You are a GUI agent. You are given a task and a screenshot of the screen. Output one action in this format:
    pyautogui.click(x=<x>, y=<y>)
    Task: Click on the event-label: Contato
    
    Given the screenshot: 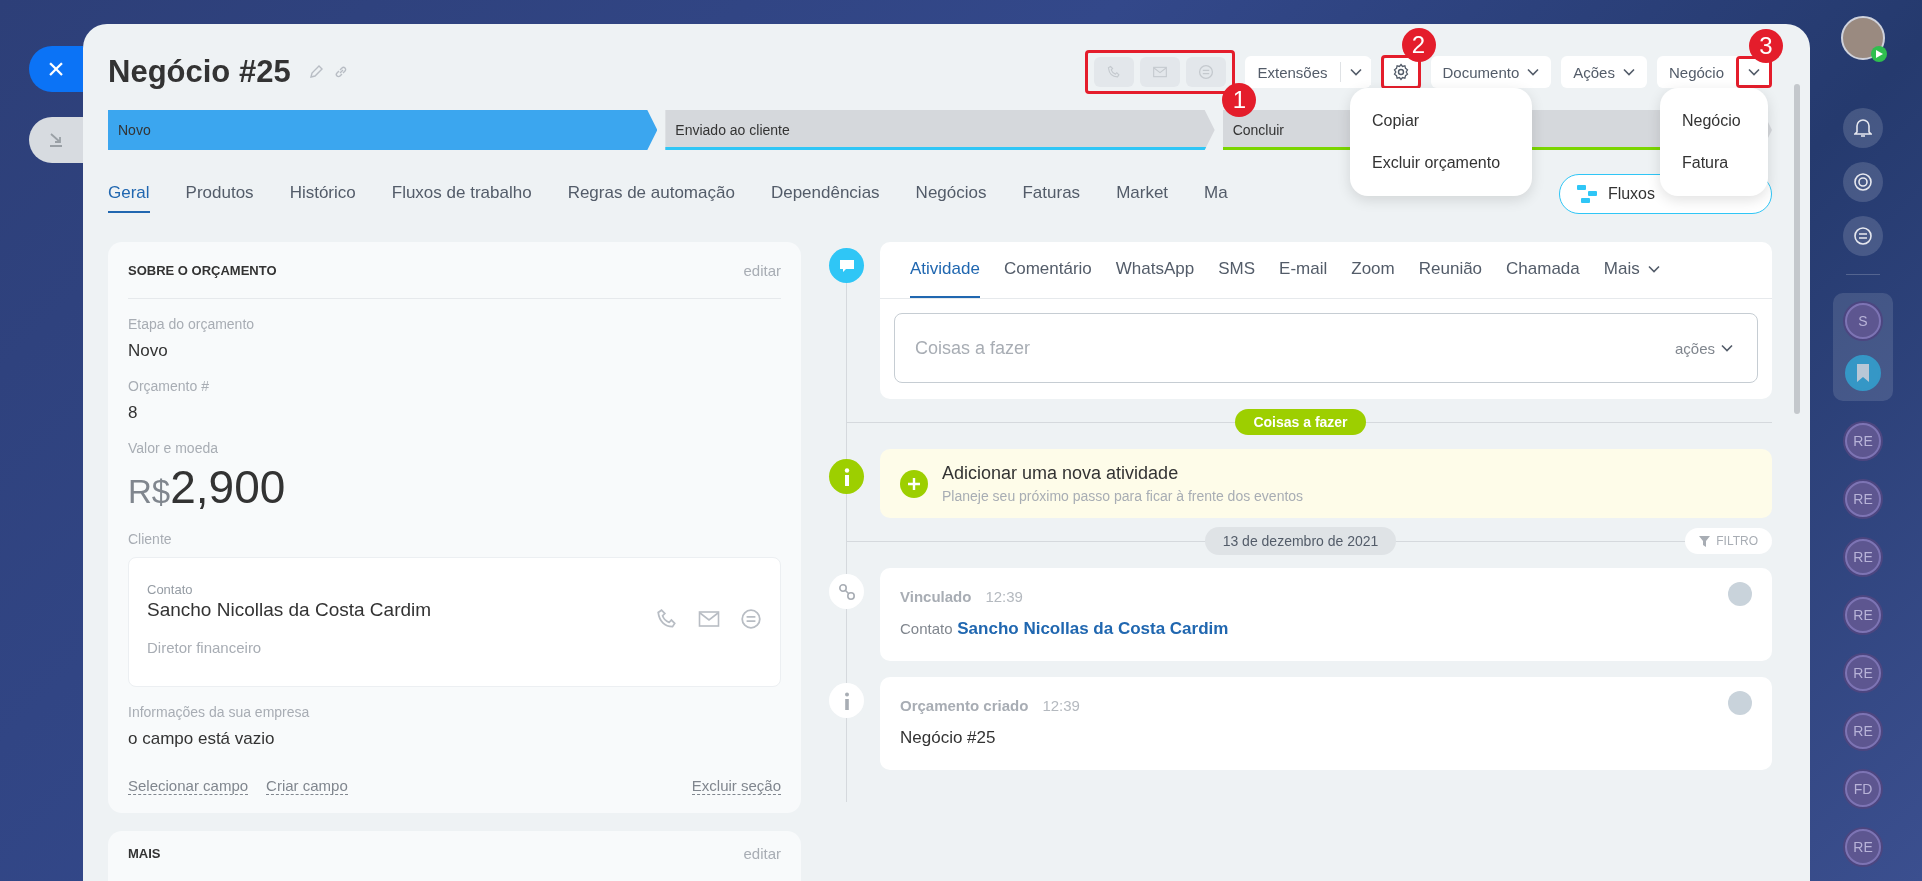 What is the action you would take?
    pyautogui.click(x=926, y=628)
    